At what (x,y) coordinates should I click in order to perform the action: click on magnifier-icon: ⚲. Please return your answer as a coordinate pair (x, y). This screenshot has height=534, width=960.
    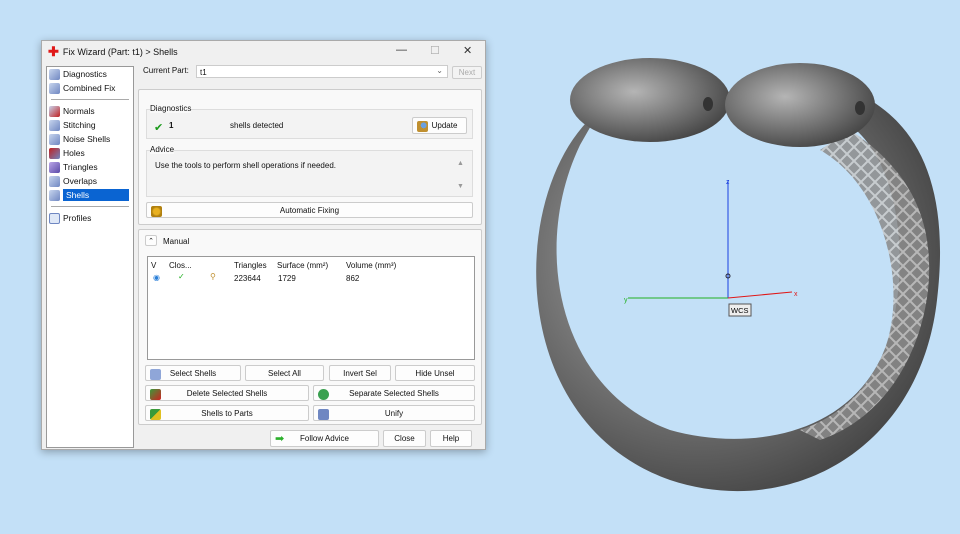
    Looking at the image, I should click on (213, 276).